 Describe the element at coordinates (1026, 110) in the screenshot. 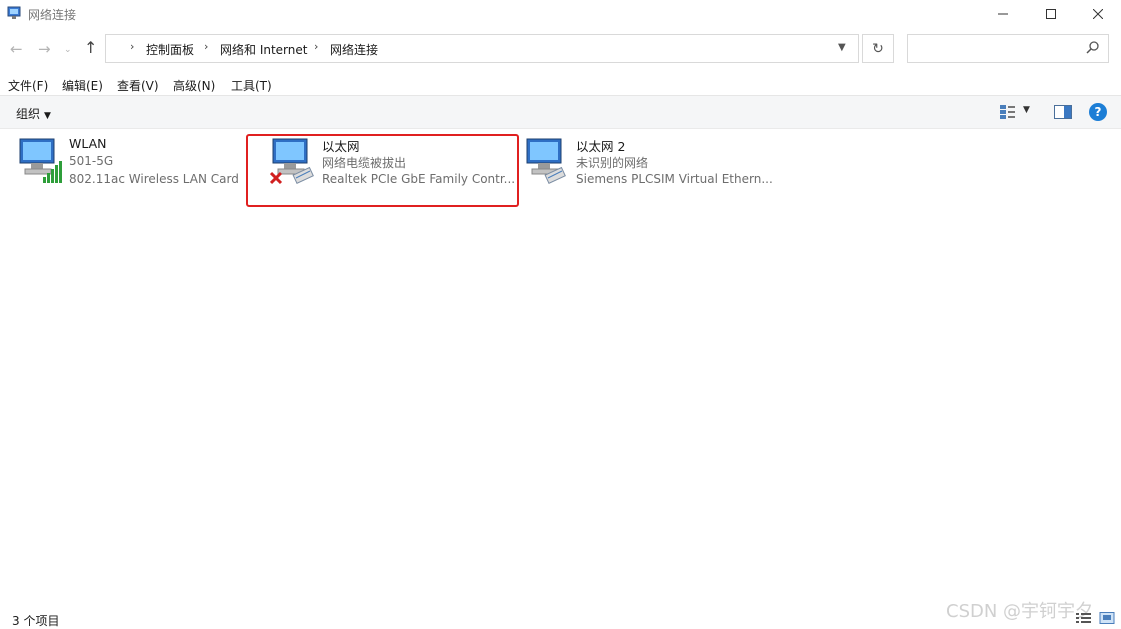

I see `view-options-chevron-icon: ▼` at that location.